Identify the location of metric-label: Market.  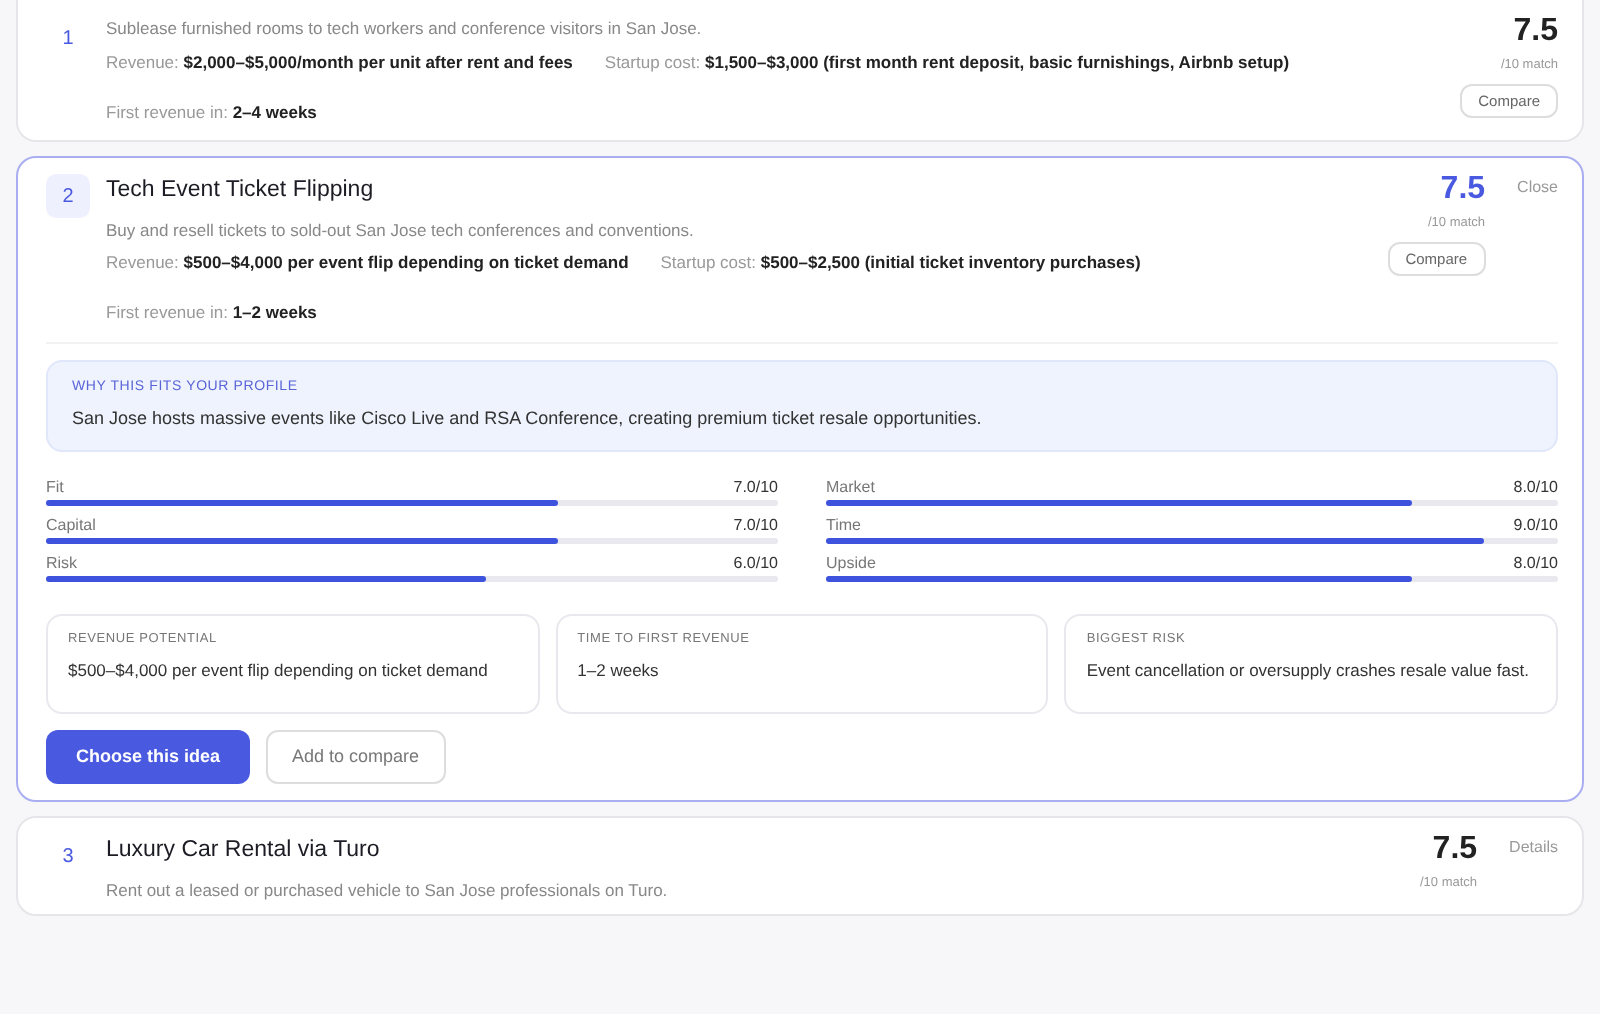
(850, 487).